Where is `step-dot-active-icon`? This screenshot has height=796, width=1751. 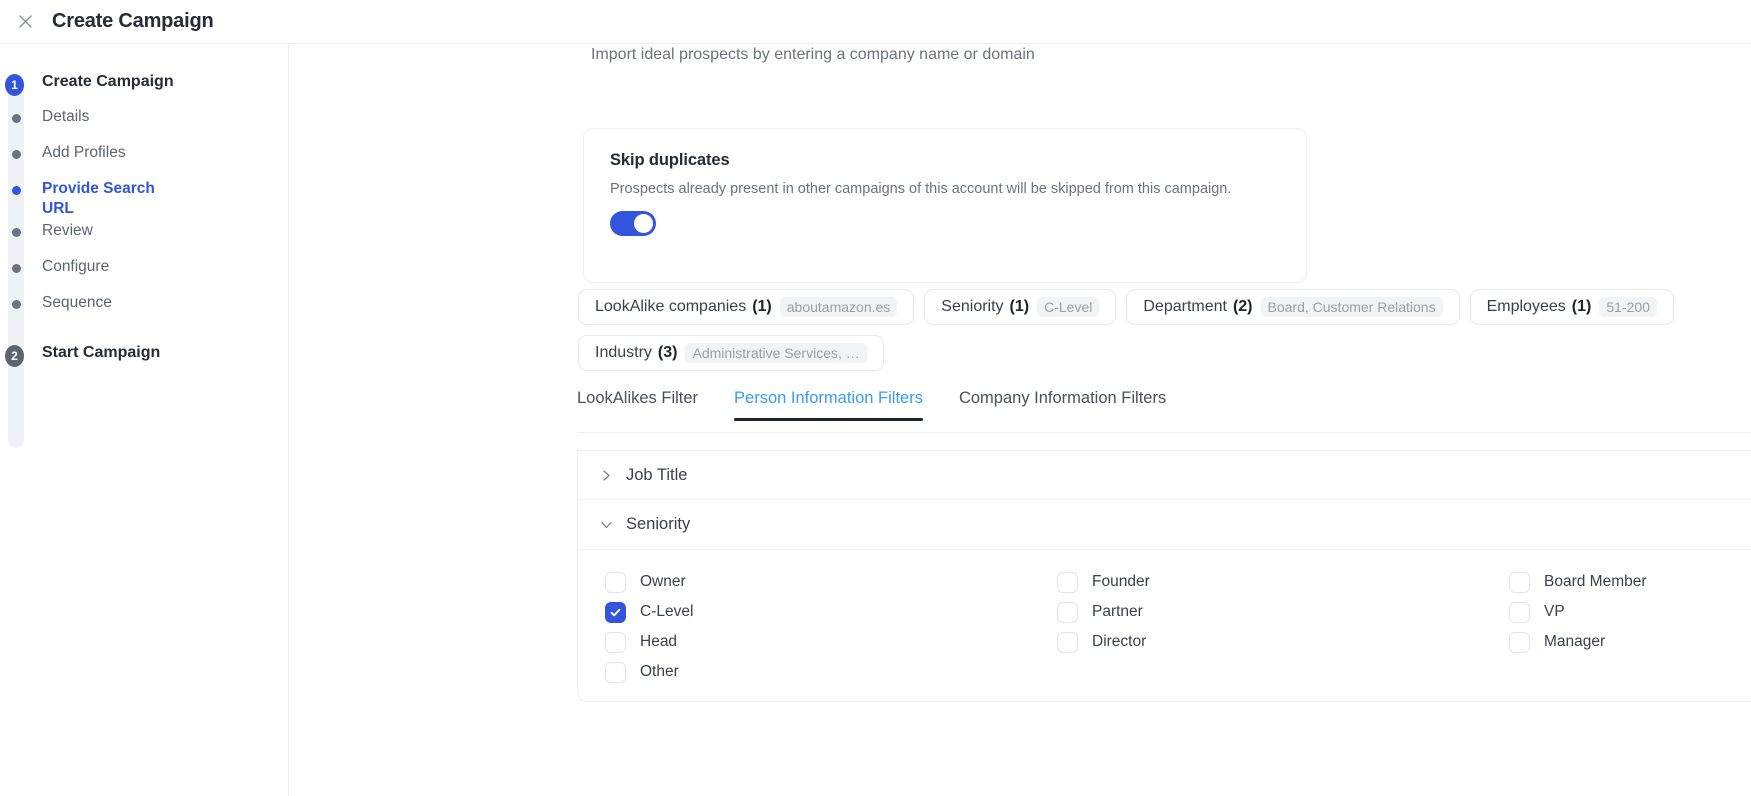 step-dot-active-icon is located at coordinates (16, 190).